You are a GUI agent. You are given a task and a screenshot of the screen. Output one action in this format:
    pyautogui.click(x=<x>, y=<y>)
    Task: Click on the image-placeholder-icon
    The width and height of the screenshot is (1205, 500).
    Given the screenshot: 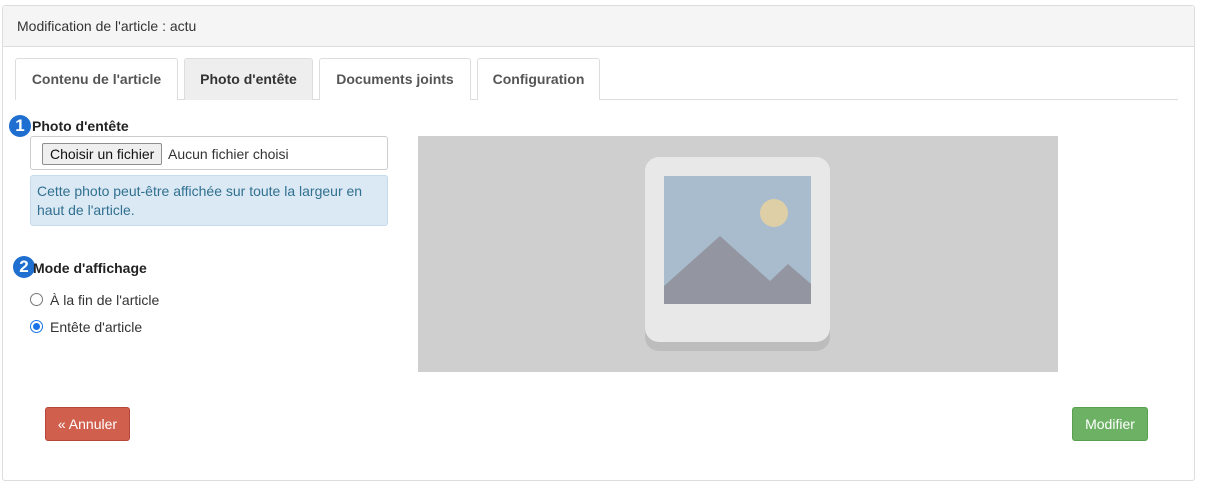 What is the action you would take?
    pyautogui.click(x=737, y=254)
    